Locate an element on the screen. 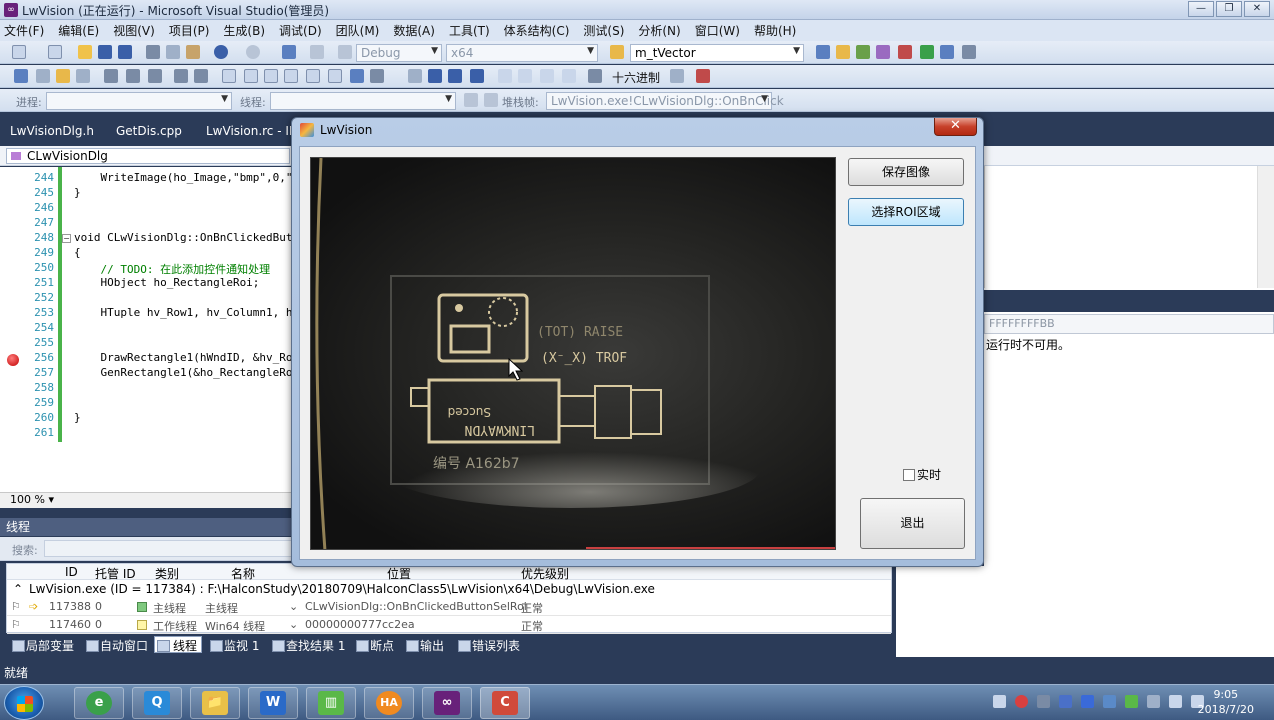 This screenshot has width=1274, height=720. tray-sync-icon is located at coordinates (1109, 701).